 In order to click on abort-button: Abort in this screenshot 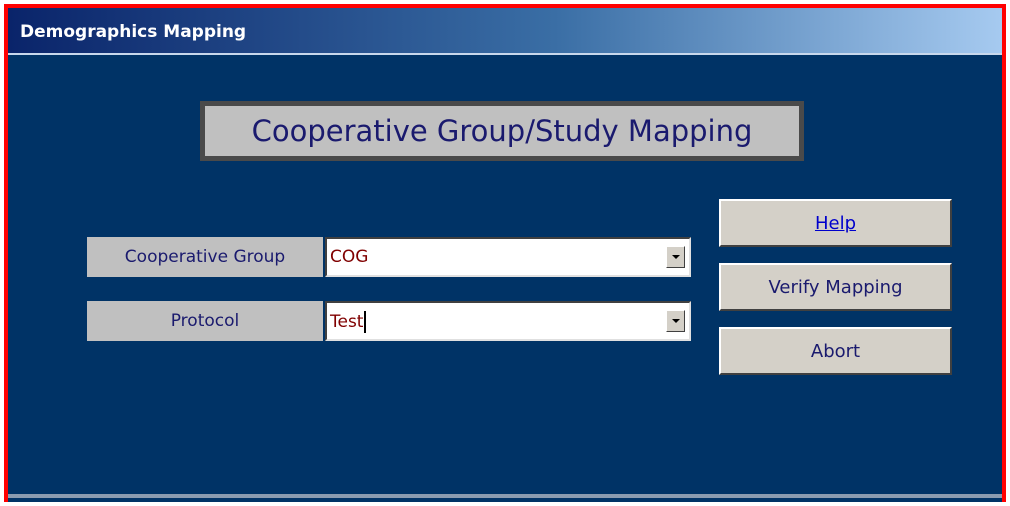, I will do `click(835, 351)`.